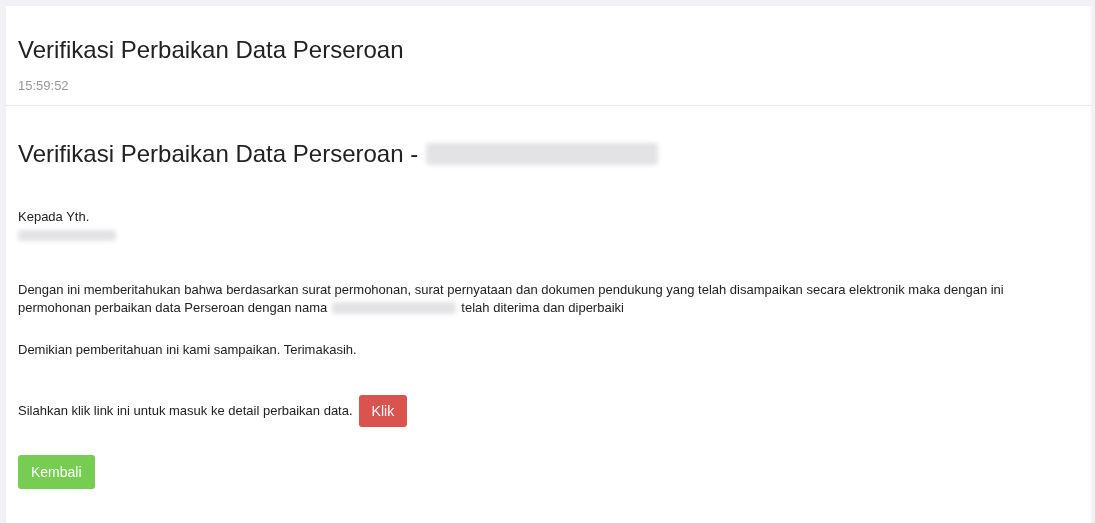  Describe the element at coordinates (54, 216) in the screenshot. I see `salutation: Kepada Yth.` at that location.